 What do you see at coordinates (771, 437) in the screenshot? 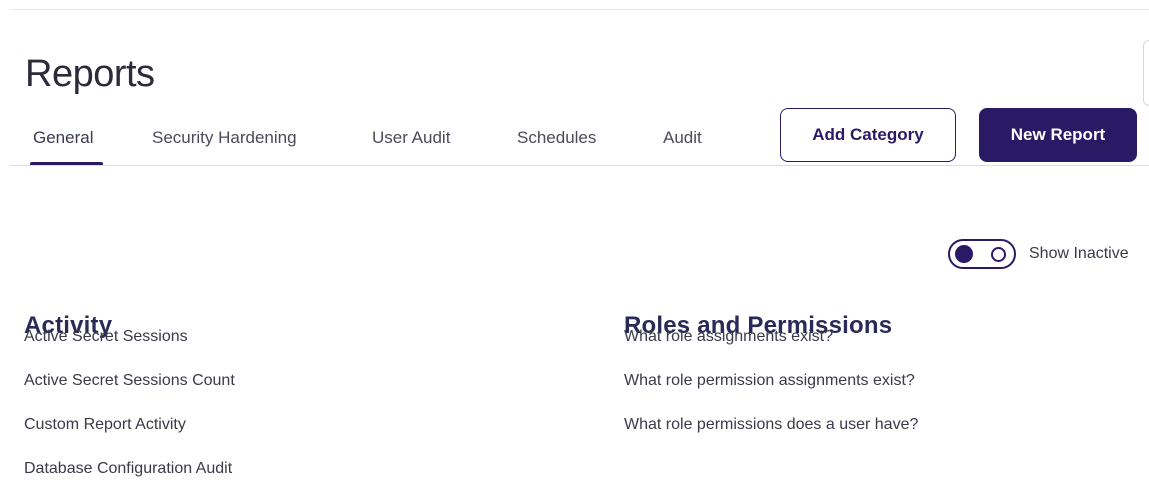
I see `report-link-user-role-permissions: What role permissions does a user have?` at bounding box center [771, 437].